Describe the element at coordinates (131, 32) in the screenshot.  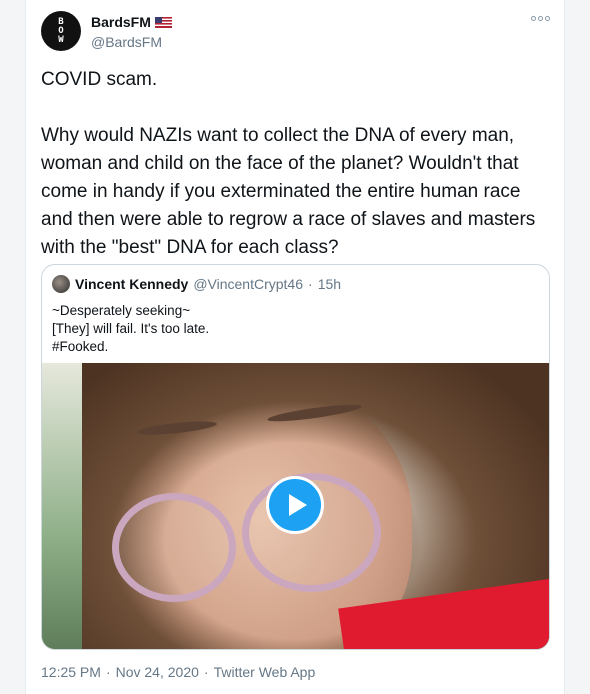
I see `author-info: BardsFM @BardsFM` at that location.